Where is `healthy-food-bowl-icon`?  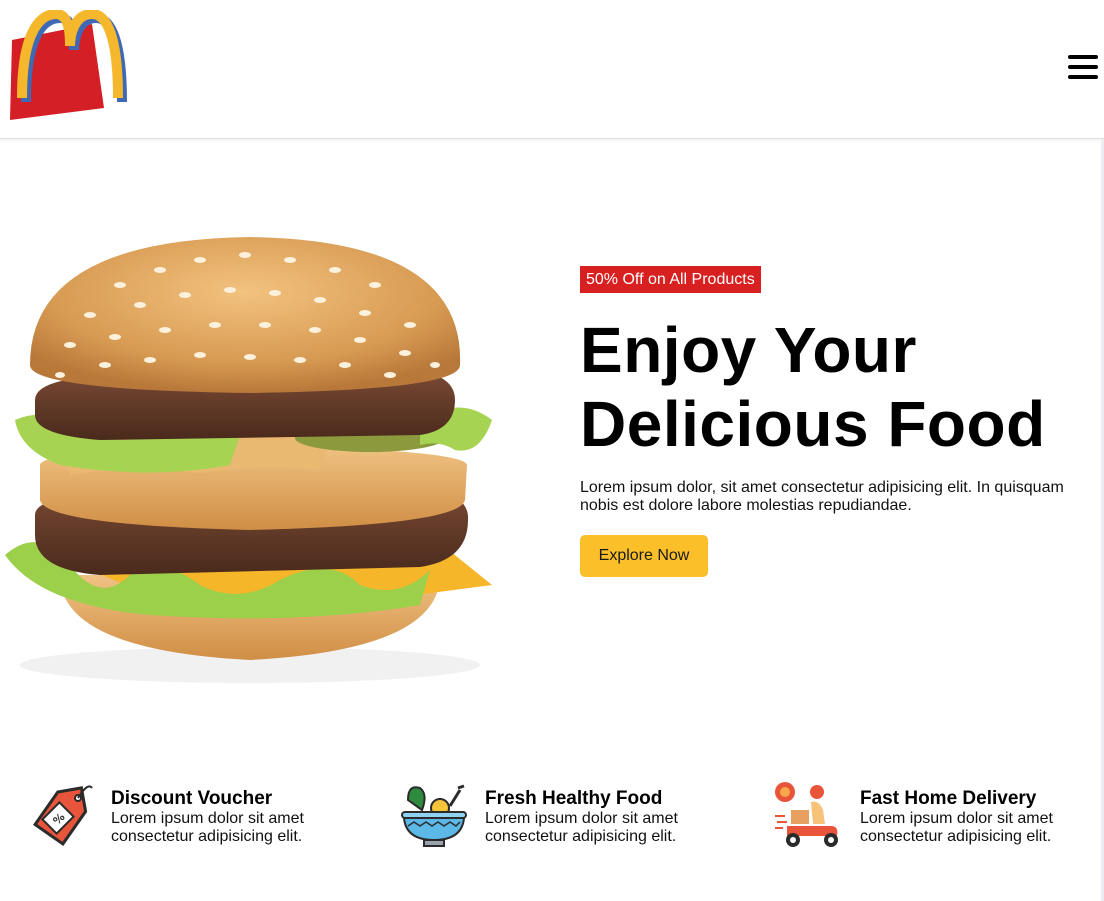 healthy-food-bowl-icon is located at coordinates (434, 815).